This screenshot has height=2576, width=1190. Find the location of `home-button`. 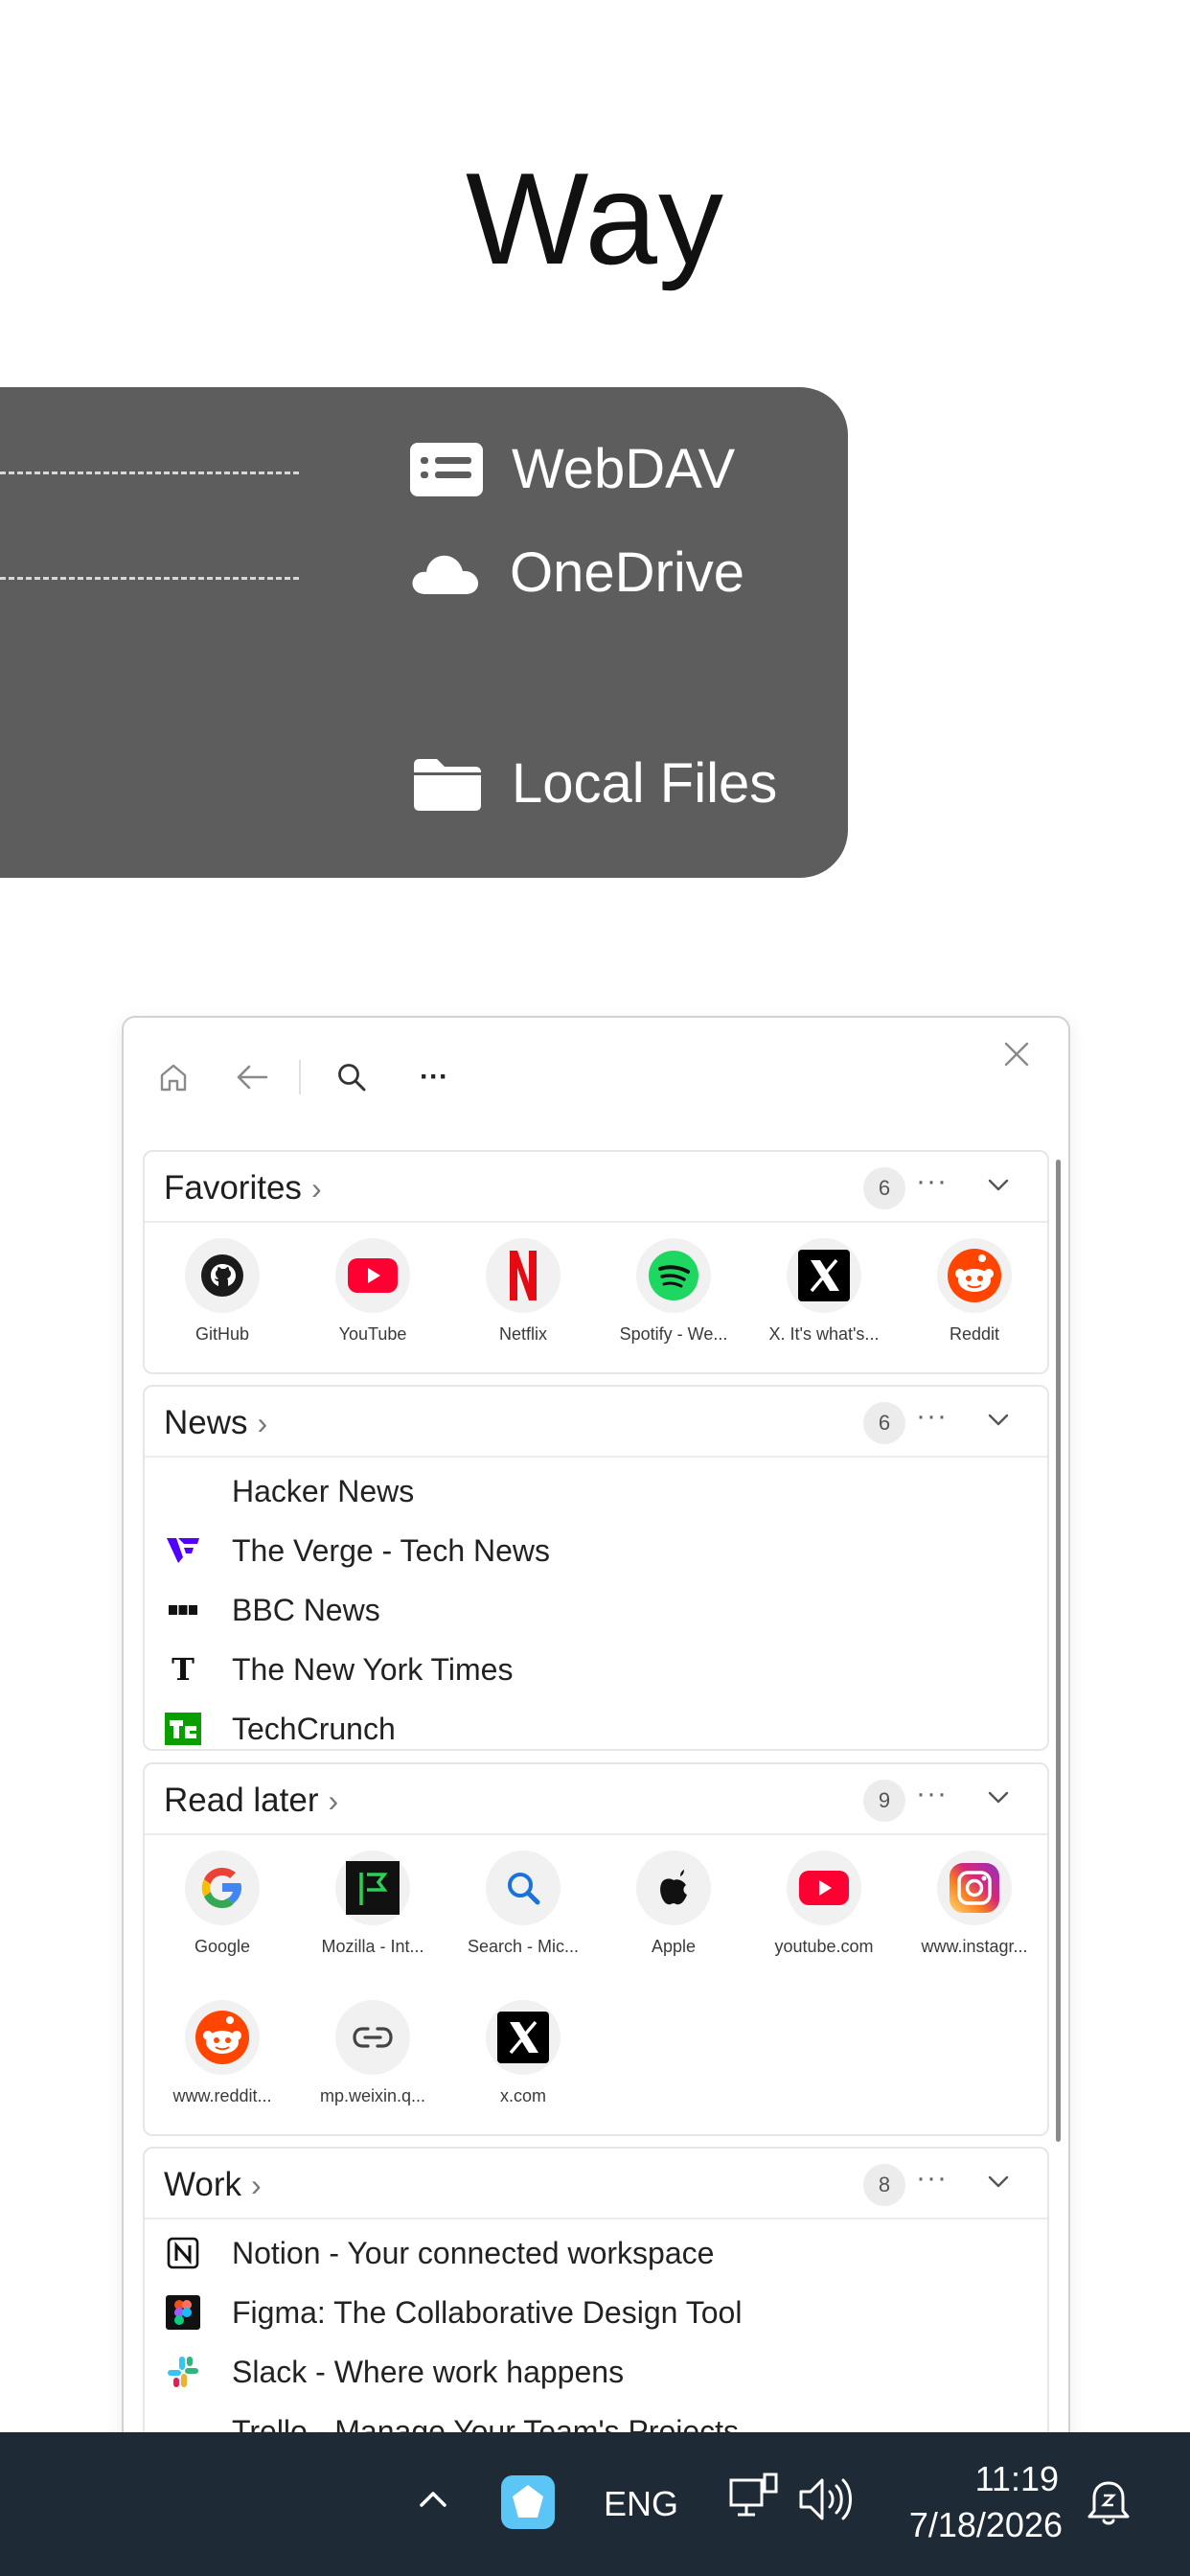

home-button is located at coordinates (174, 1077).